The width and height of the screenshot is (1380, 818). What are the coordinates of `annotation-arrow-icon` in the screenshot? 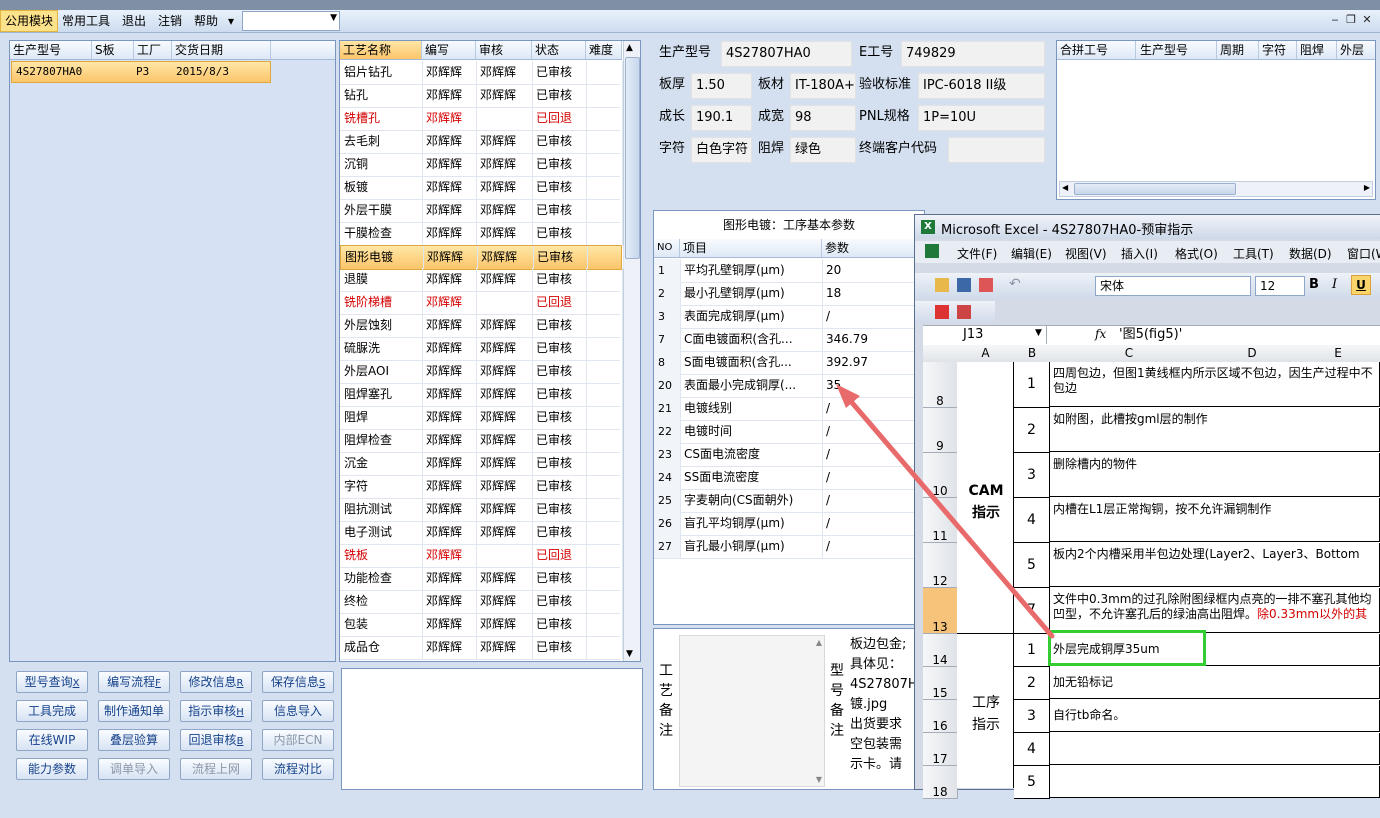 It's located at (945, 511).